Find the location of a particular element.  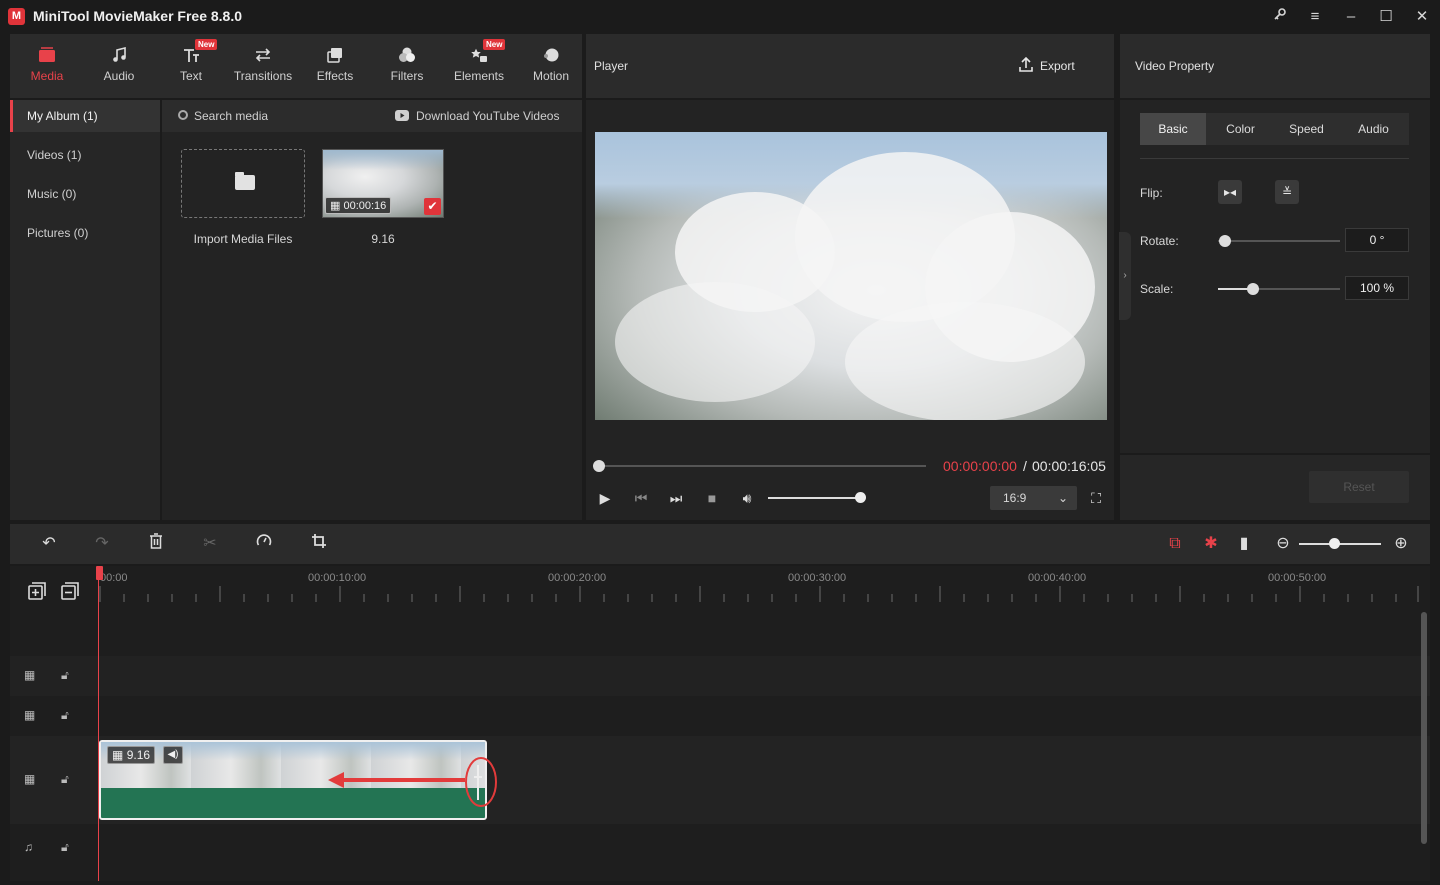

tab-speed: Speed is located at coordinates (1306, 129).